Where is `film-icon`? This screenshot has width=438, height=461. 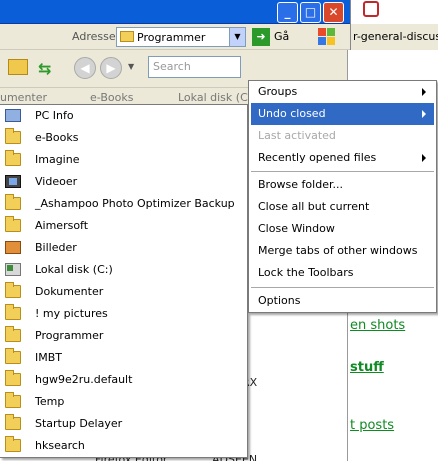
film-icon is located at coordinates (13, 181).